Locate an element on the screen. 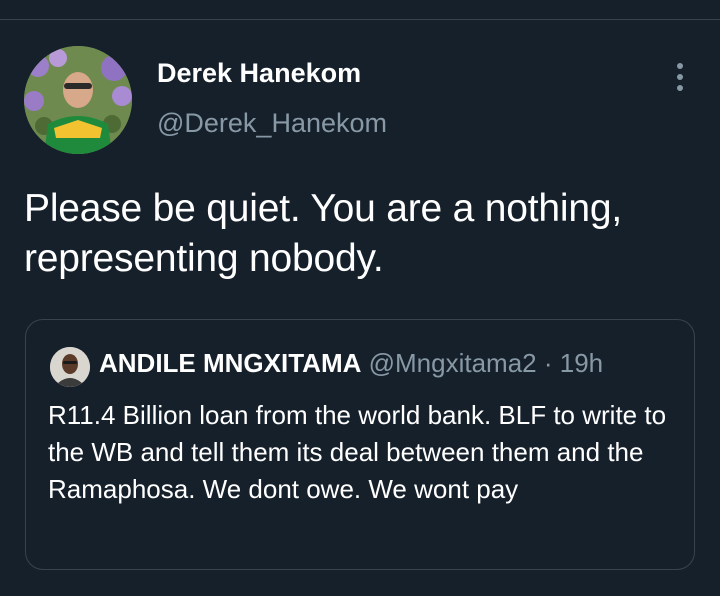 This screenshot has height=596, width=720. divider is located at coordinates (360, 19).